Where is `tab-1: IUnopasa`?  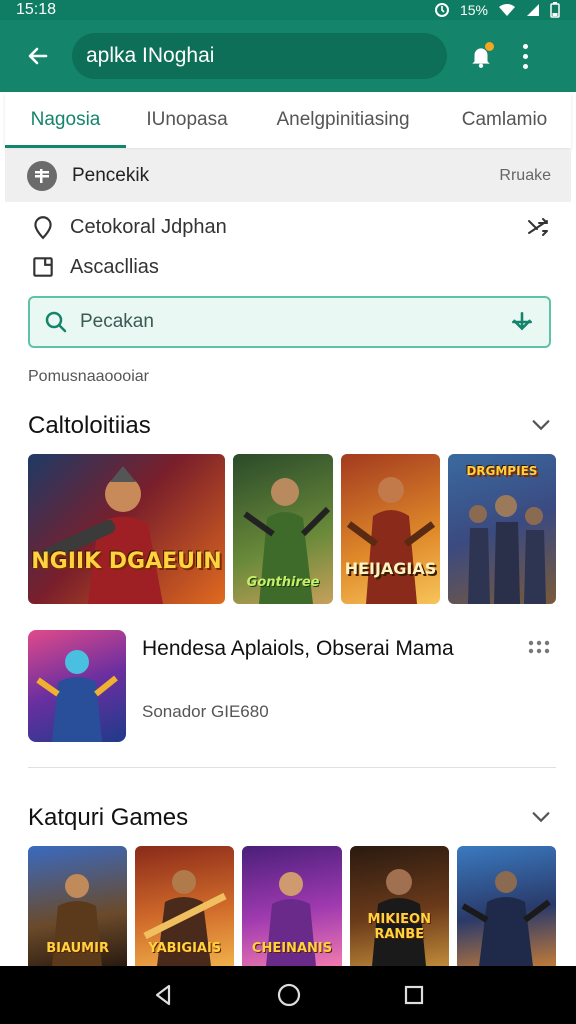 tab-1: IUnopasa is located at coordinates (187, 120).